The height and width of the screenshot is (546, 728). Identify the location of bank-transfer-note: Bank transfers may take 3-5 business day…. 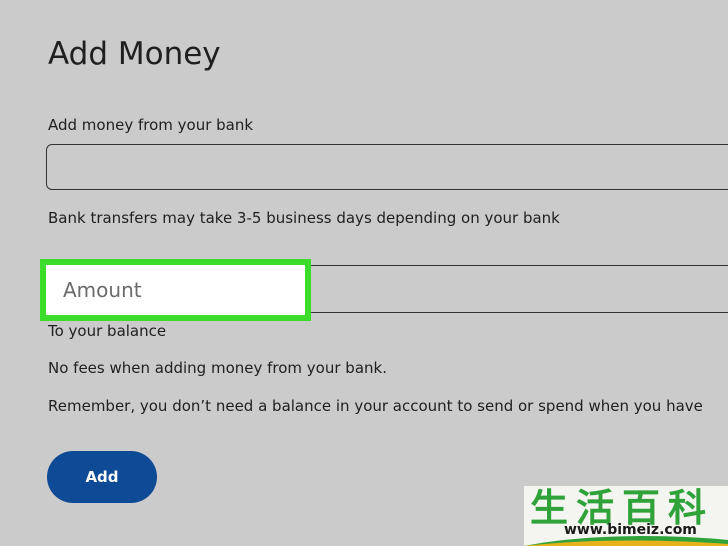
(304, 218).